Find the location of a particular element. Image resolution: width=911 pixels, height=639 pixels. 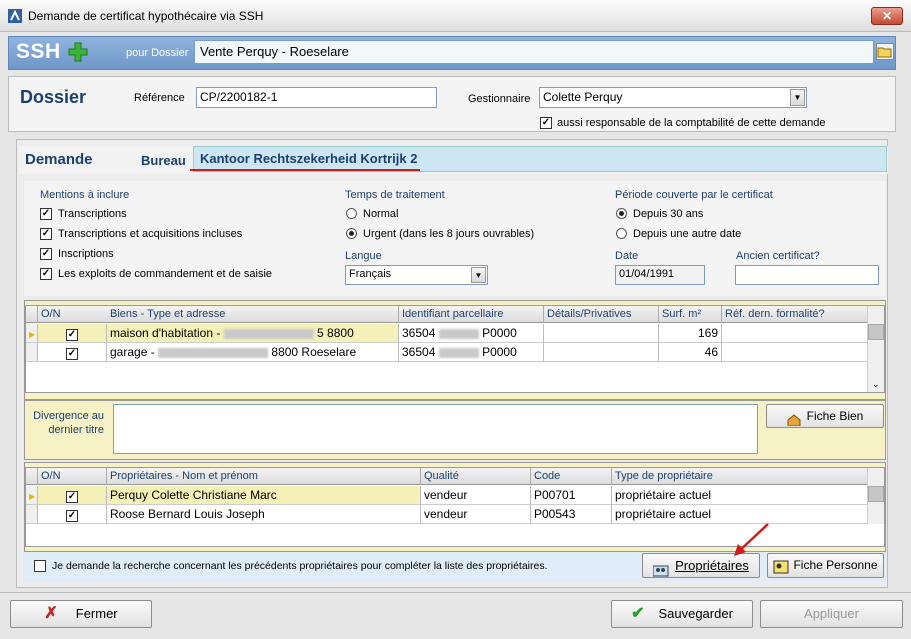

mention-label: Transcriptions is located at coordinates (92, 214).